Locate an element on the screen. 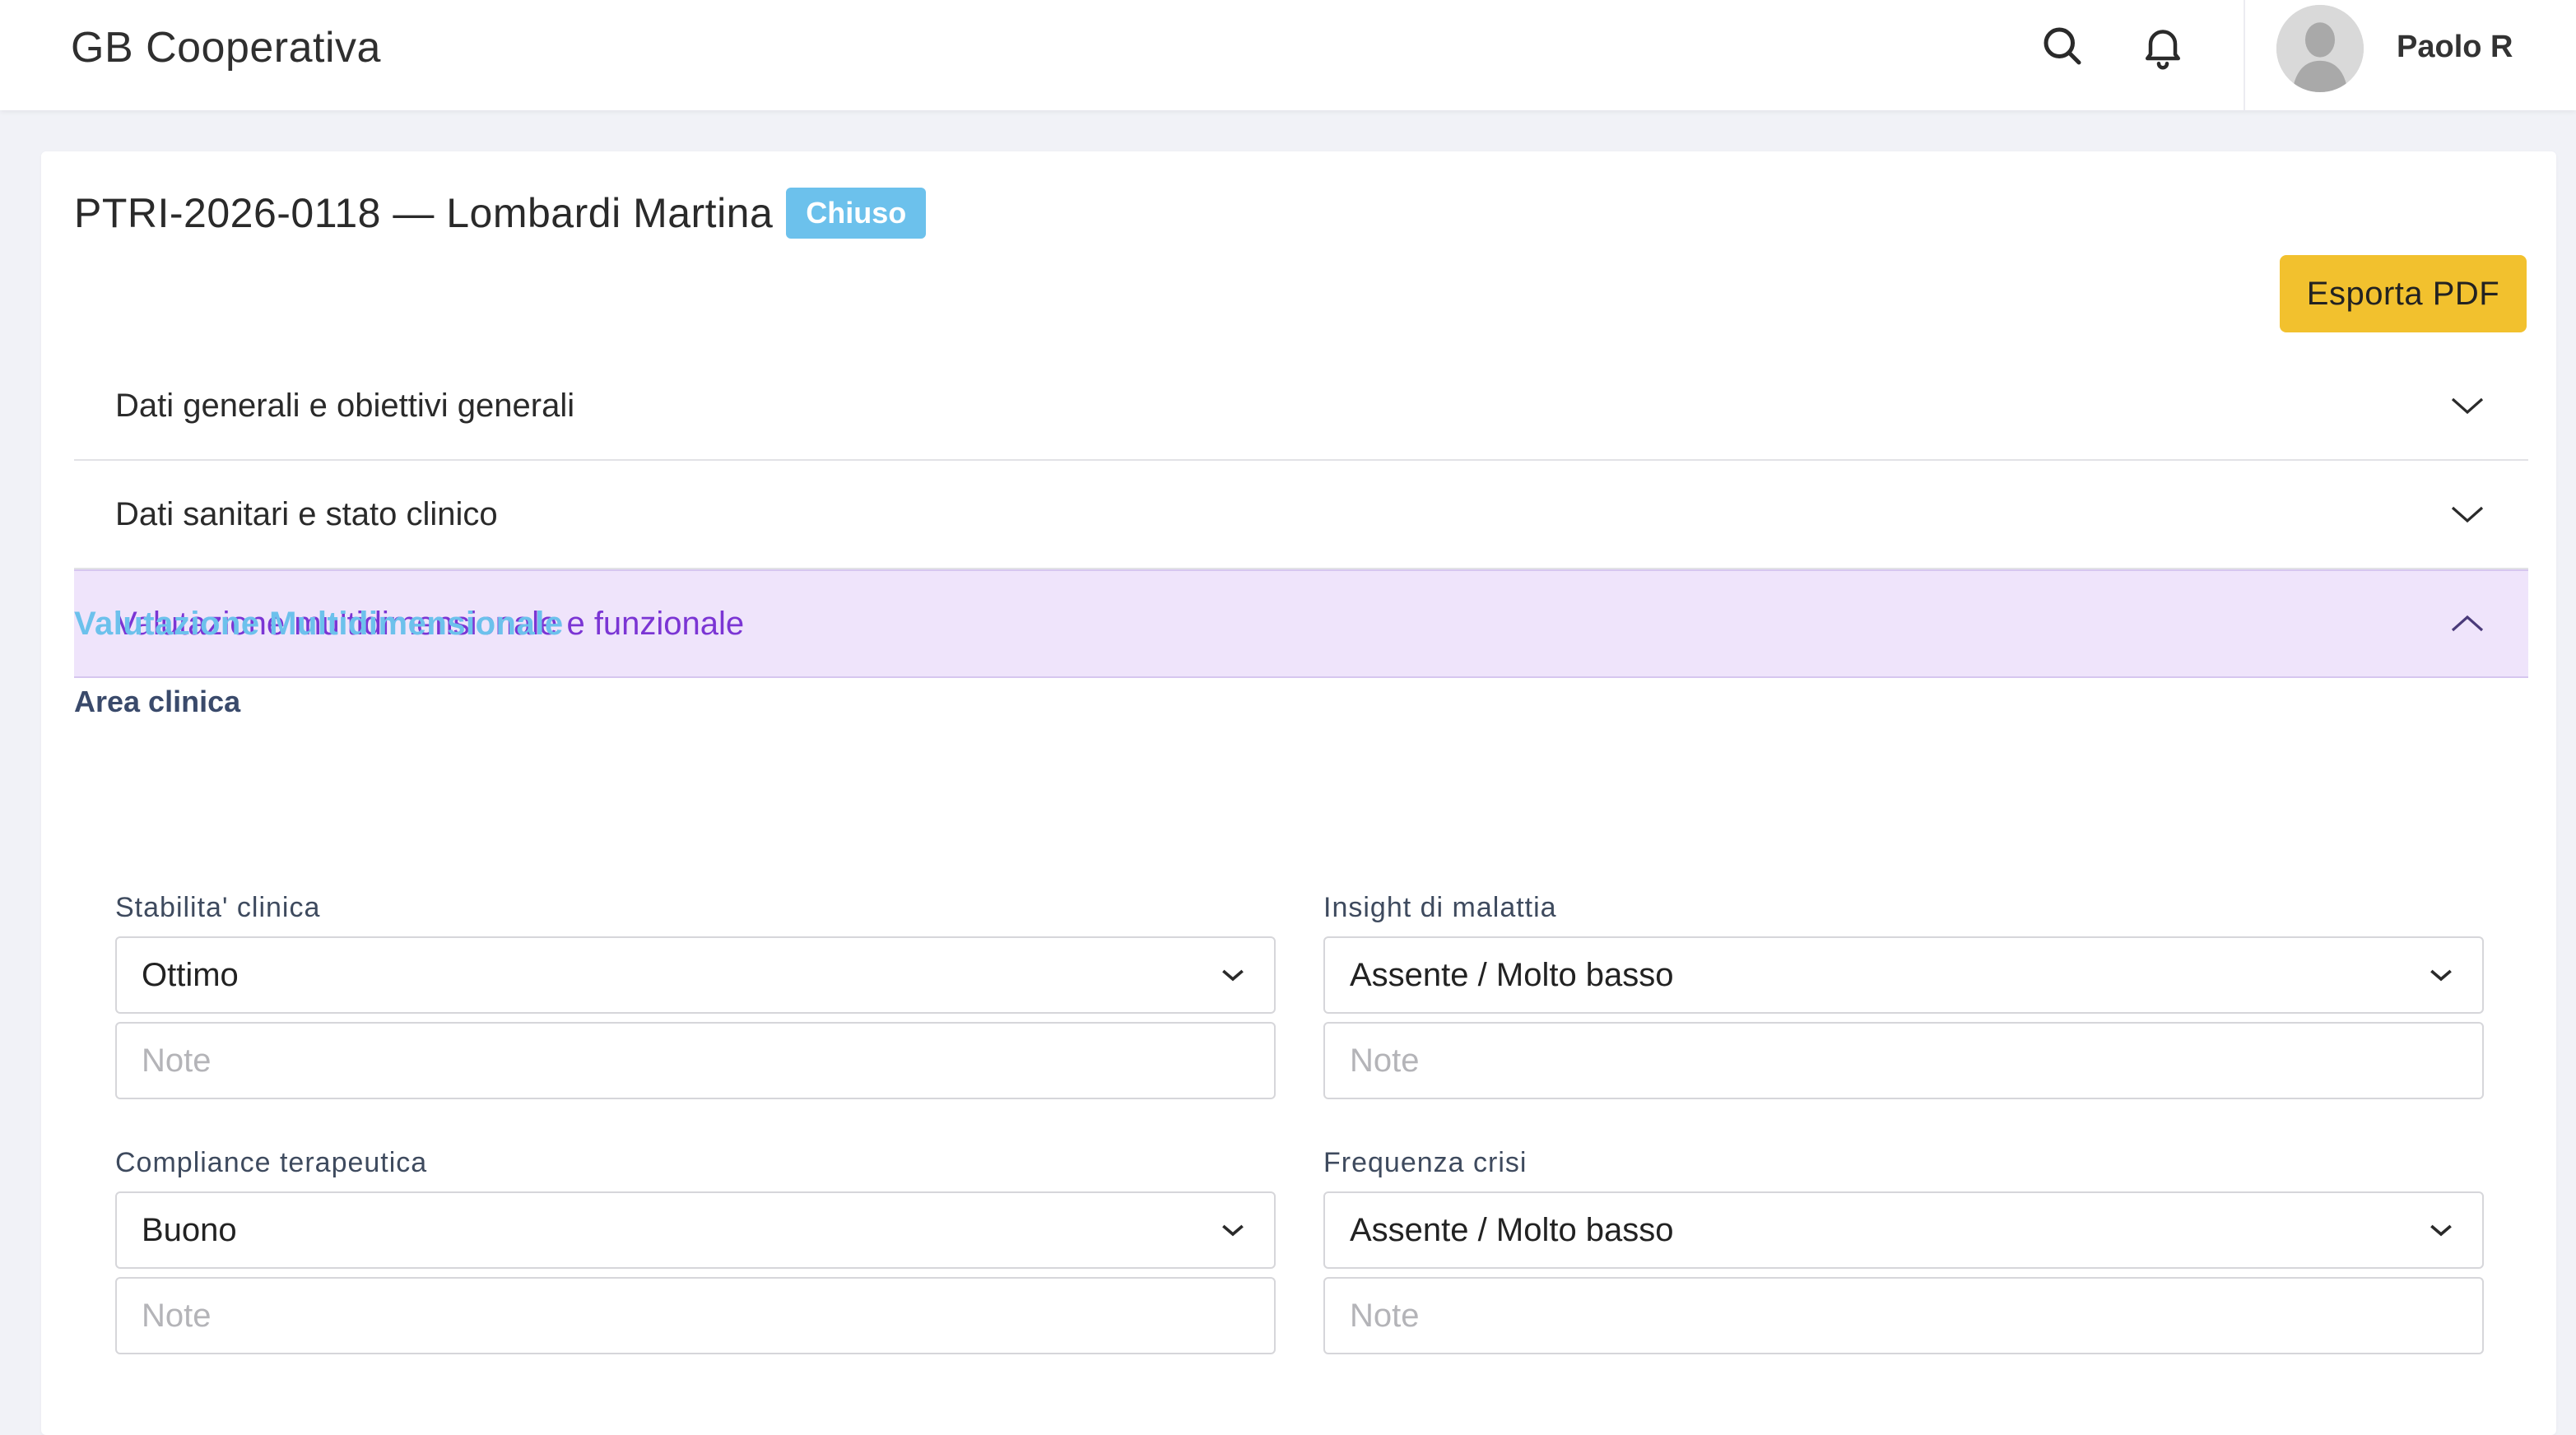 Image resolution: width=2576 pixels, height=1435 pixels. insight-malattia-note-input is located at coordinates (1903, 1061).